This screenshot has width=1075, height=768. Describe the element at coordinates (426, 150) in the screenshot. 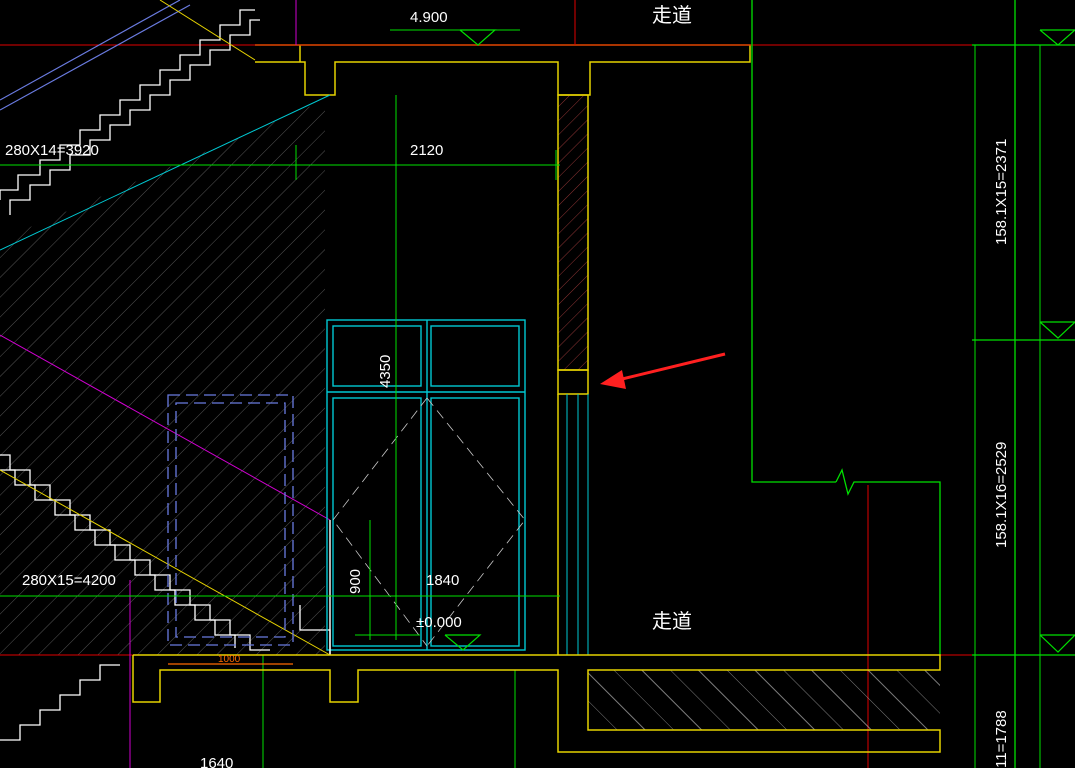

I see `width-2120-dimension: 2120` at that location.